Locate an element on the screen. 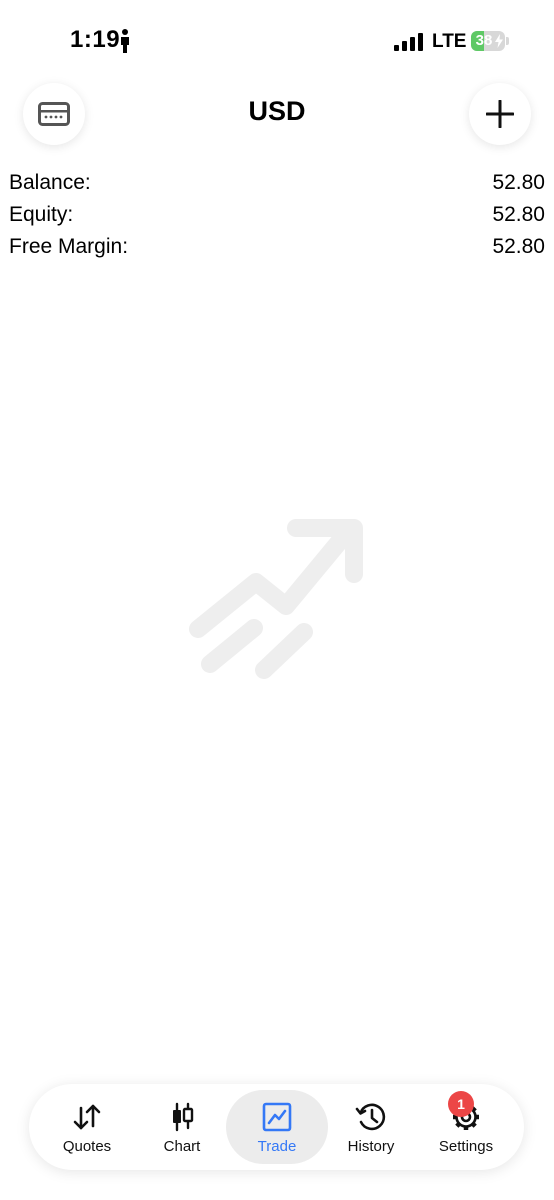 This screenshot has height=1200, width=554. equity-row: Equity: 52.80 is located at coordinates (277, 215).